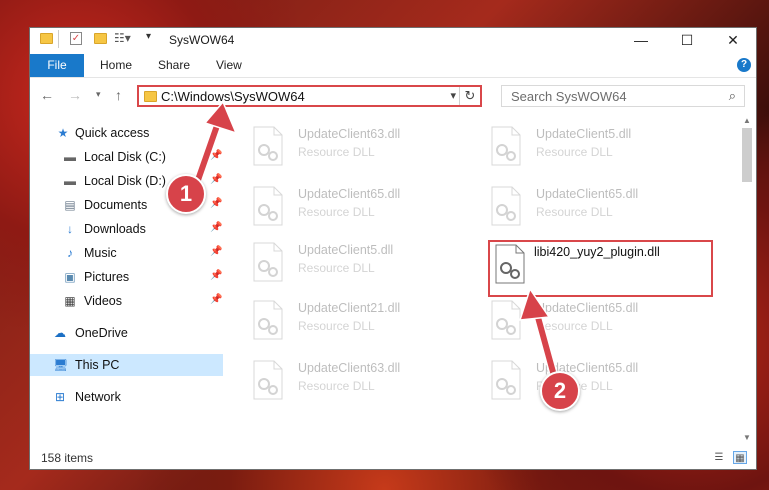 The height and width of the screenshot is (490, 769). Describe the element at coordinates (229, 65) in the screenshot. I see `tab-view: View` at that location.